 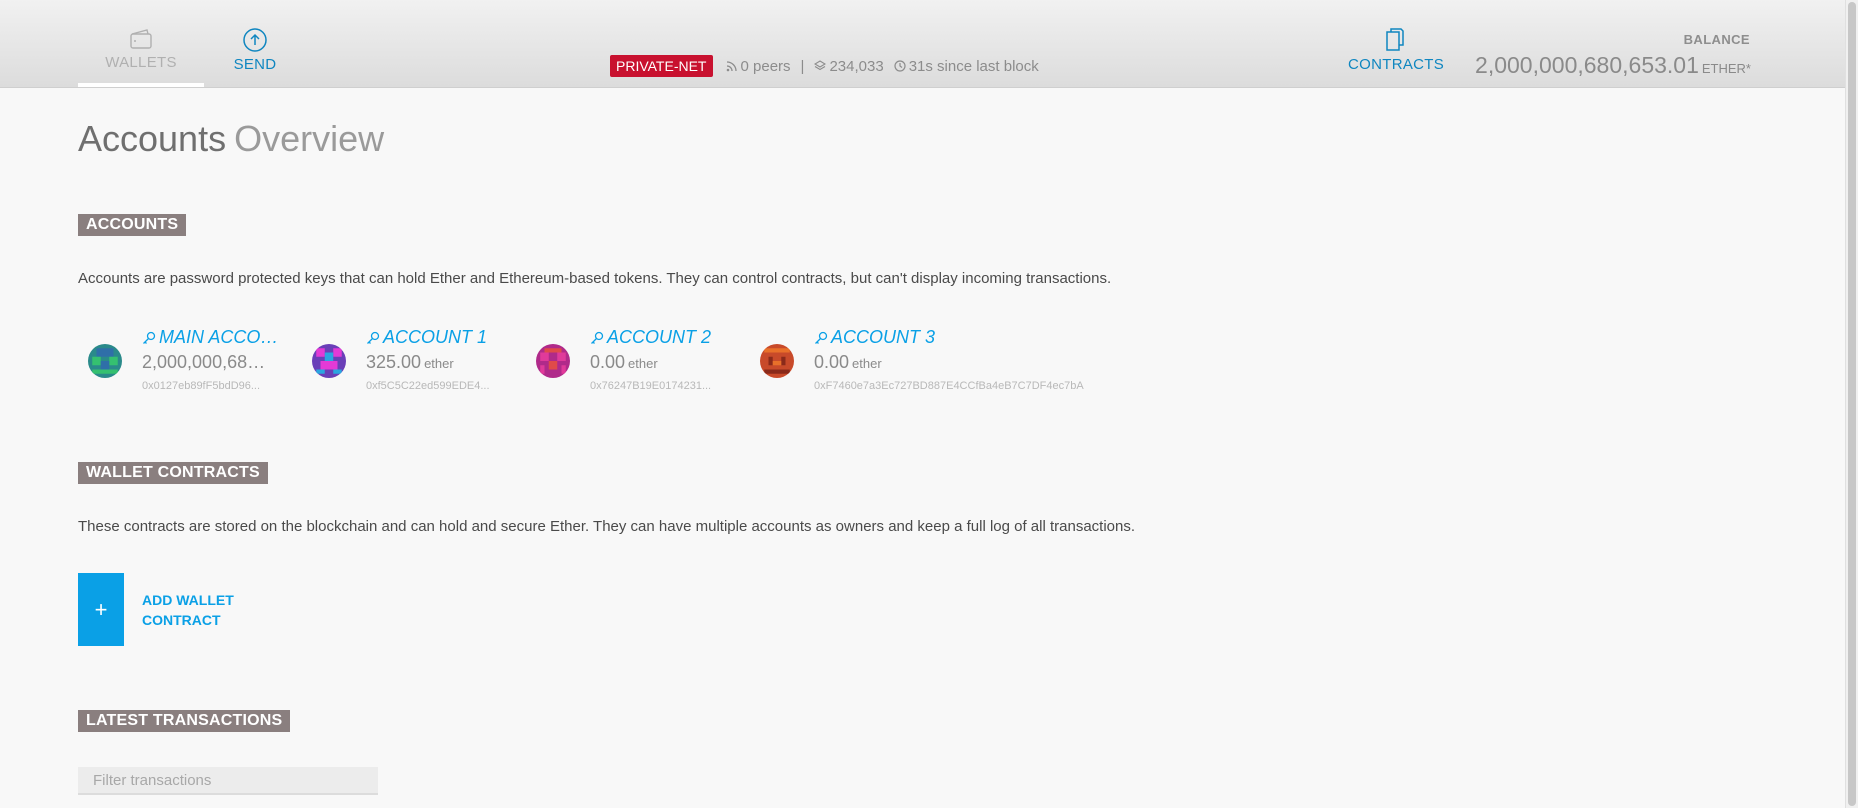 I want to click on documents-icon, so click(x=1395, y=39).